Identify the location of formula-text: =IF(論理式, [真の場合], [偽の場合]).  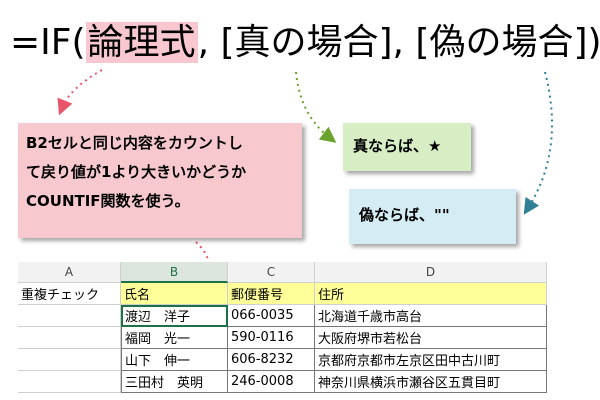
(305, 43).